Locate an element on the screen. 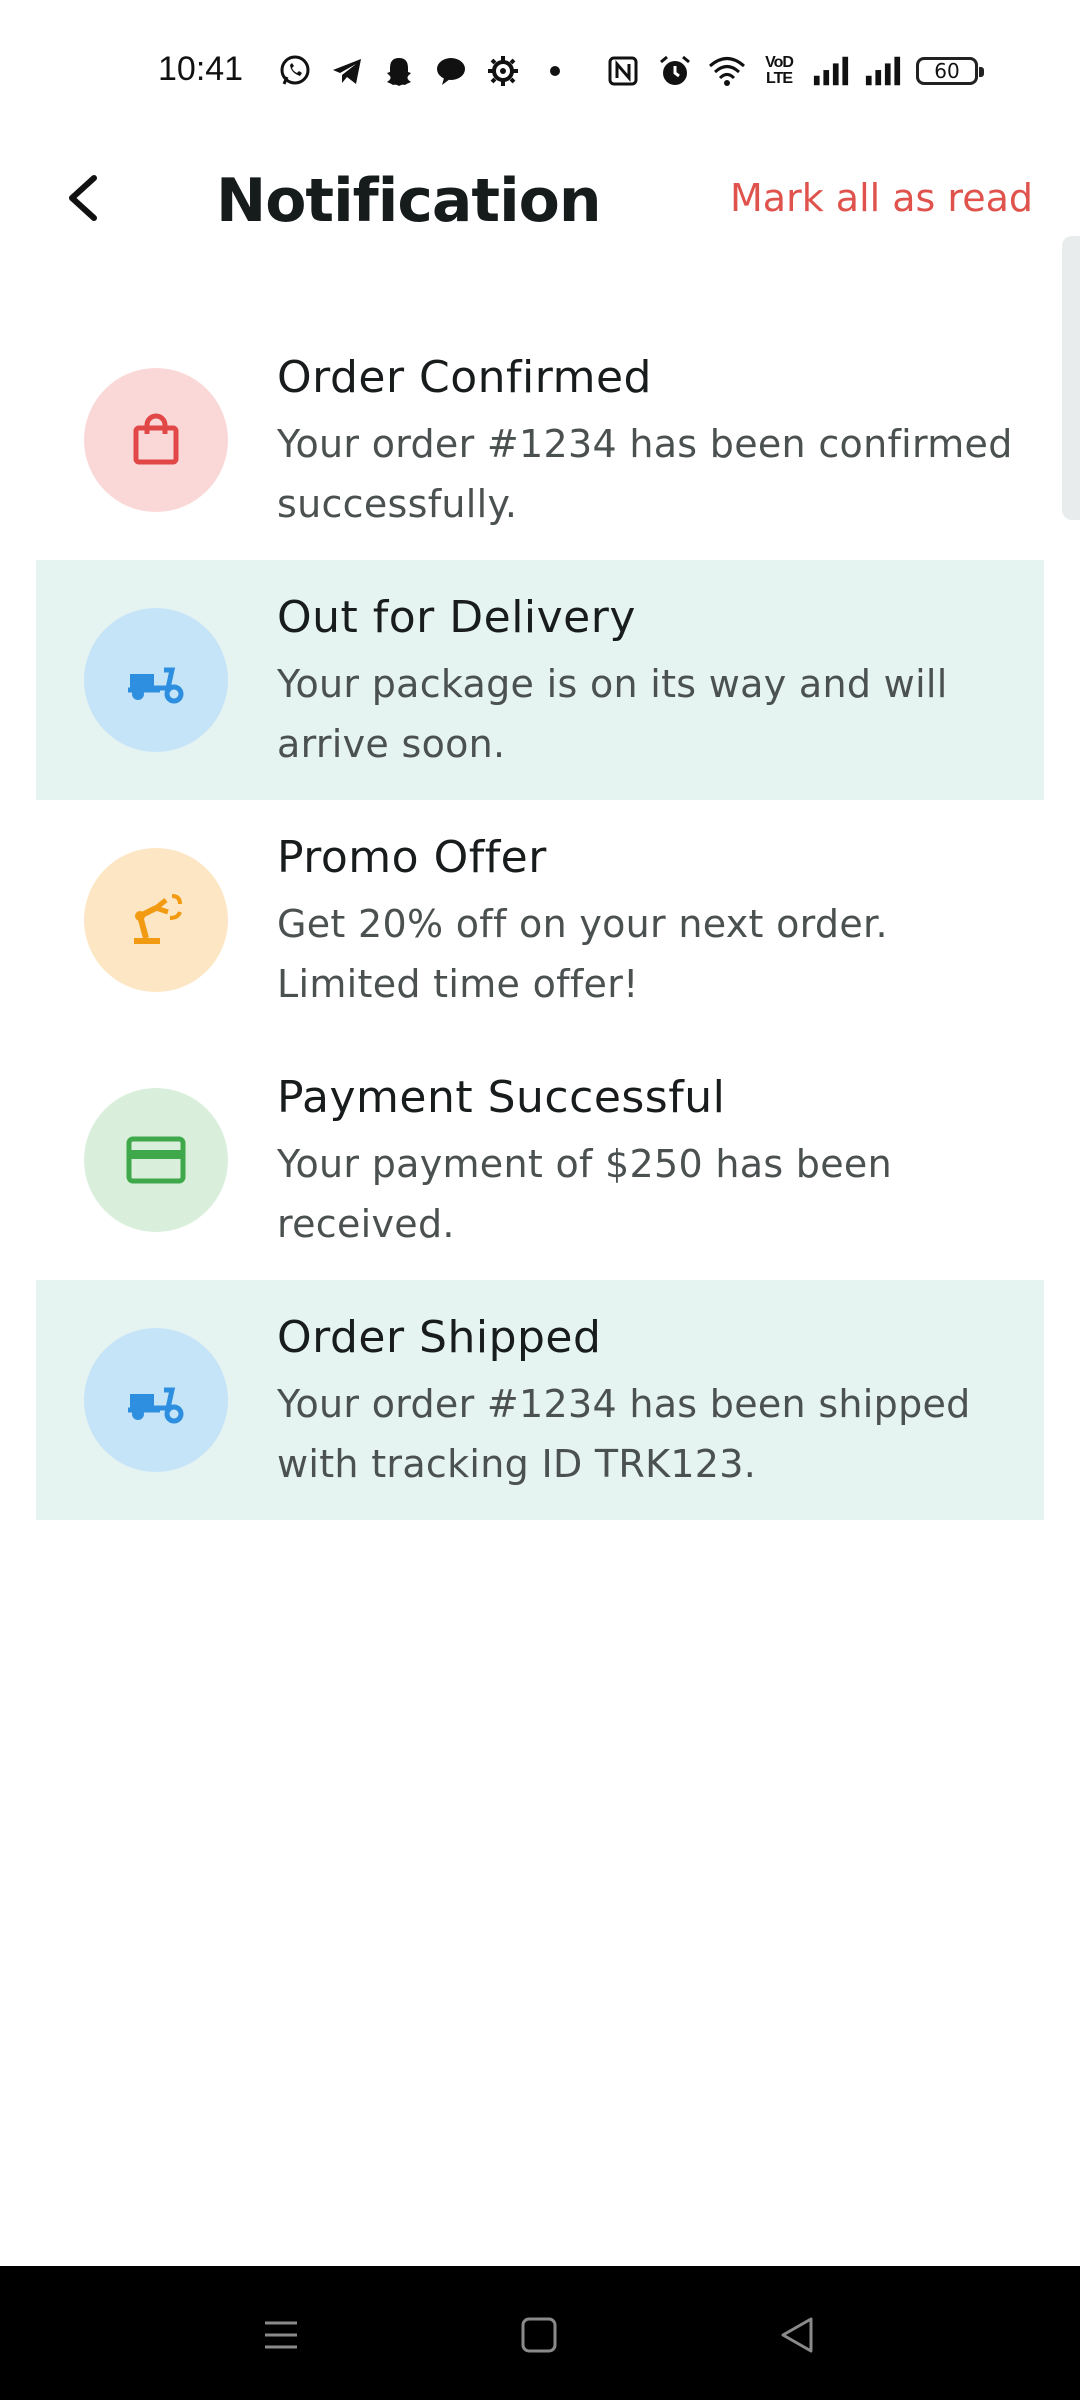 This screenshot has height=2400, width=1080. notification-title: Payment Successful is located at coordinates (501, 1097).